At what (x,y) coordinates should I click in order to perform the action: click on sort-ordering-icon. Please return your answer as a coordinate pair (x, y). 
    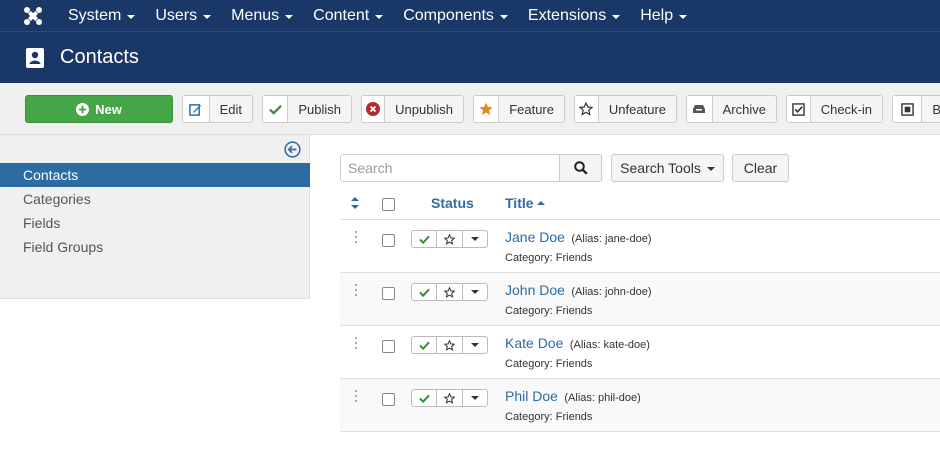
    Looking at the image, I should click on (355, 203).